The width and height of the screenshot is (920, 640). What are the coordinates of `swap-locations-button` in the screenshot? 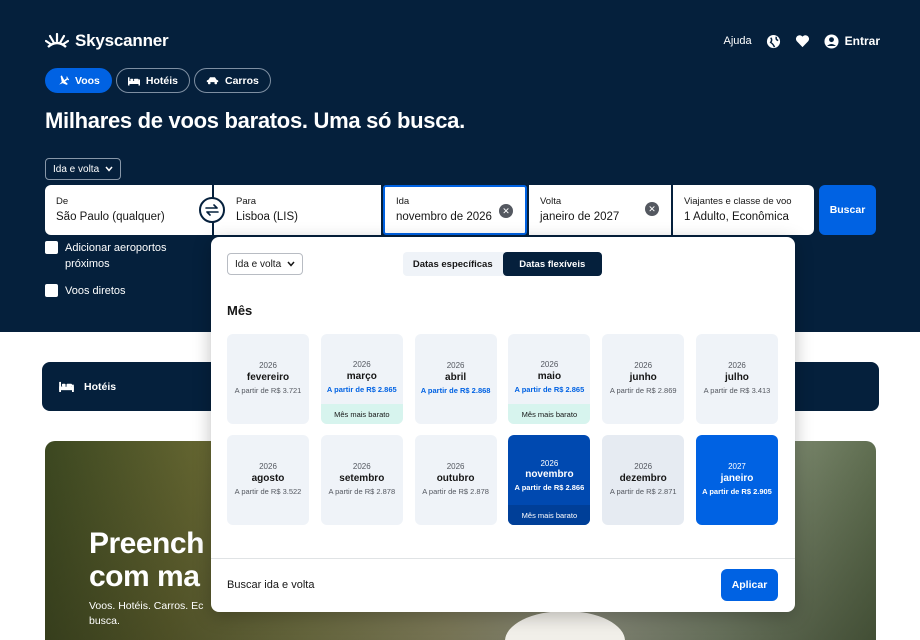 It's located at (212, 210).